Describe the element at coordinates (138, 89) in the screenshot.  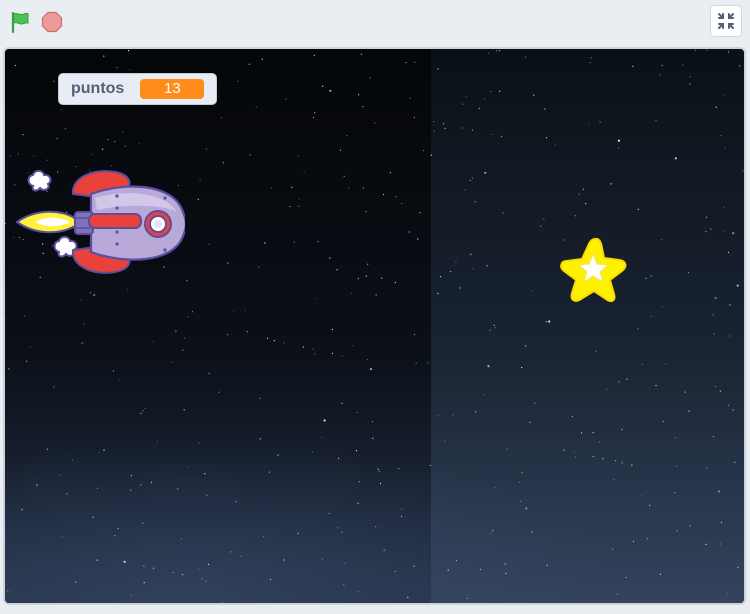
I see `variable-monitor: puntos 13` at that location.